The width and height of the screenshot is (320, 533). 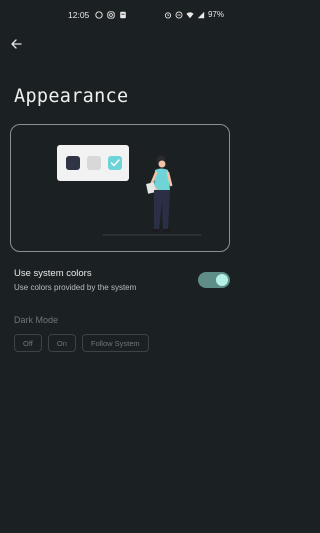 What do you see at coordinates (75, 287) in the screenshot?
I see `system-colors-subtitle: Use colors provided by the system` at bounding box center [75, 287].